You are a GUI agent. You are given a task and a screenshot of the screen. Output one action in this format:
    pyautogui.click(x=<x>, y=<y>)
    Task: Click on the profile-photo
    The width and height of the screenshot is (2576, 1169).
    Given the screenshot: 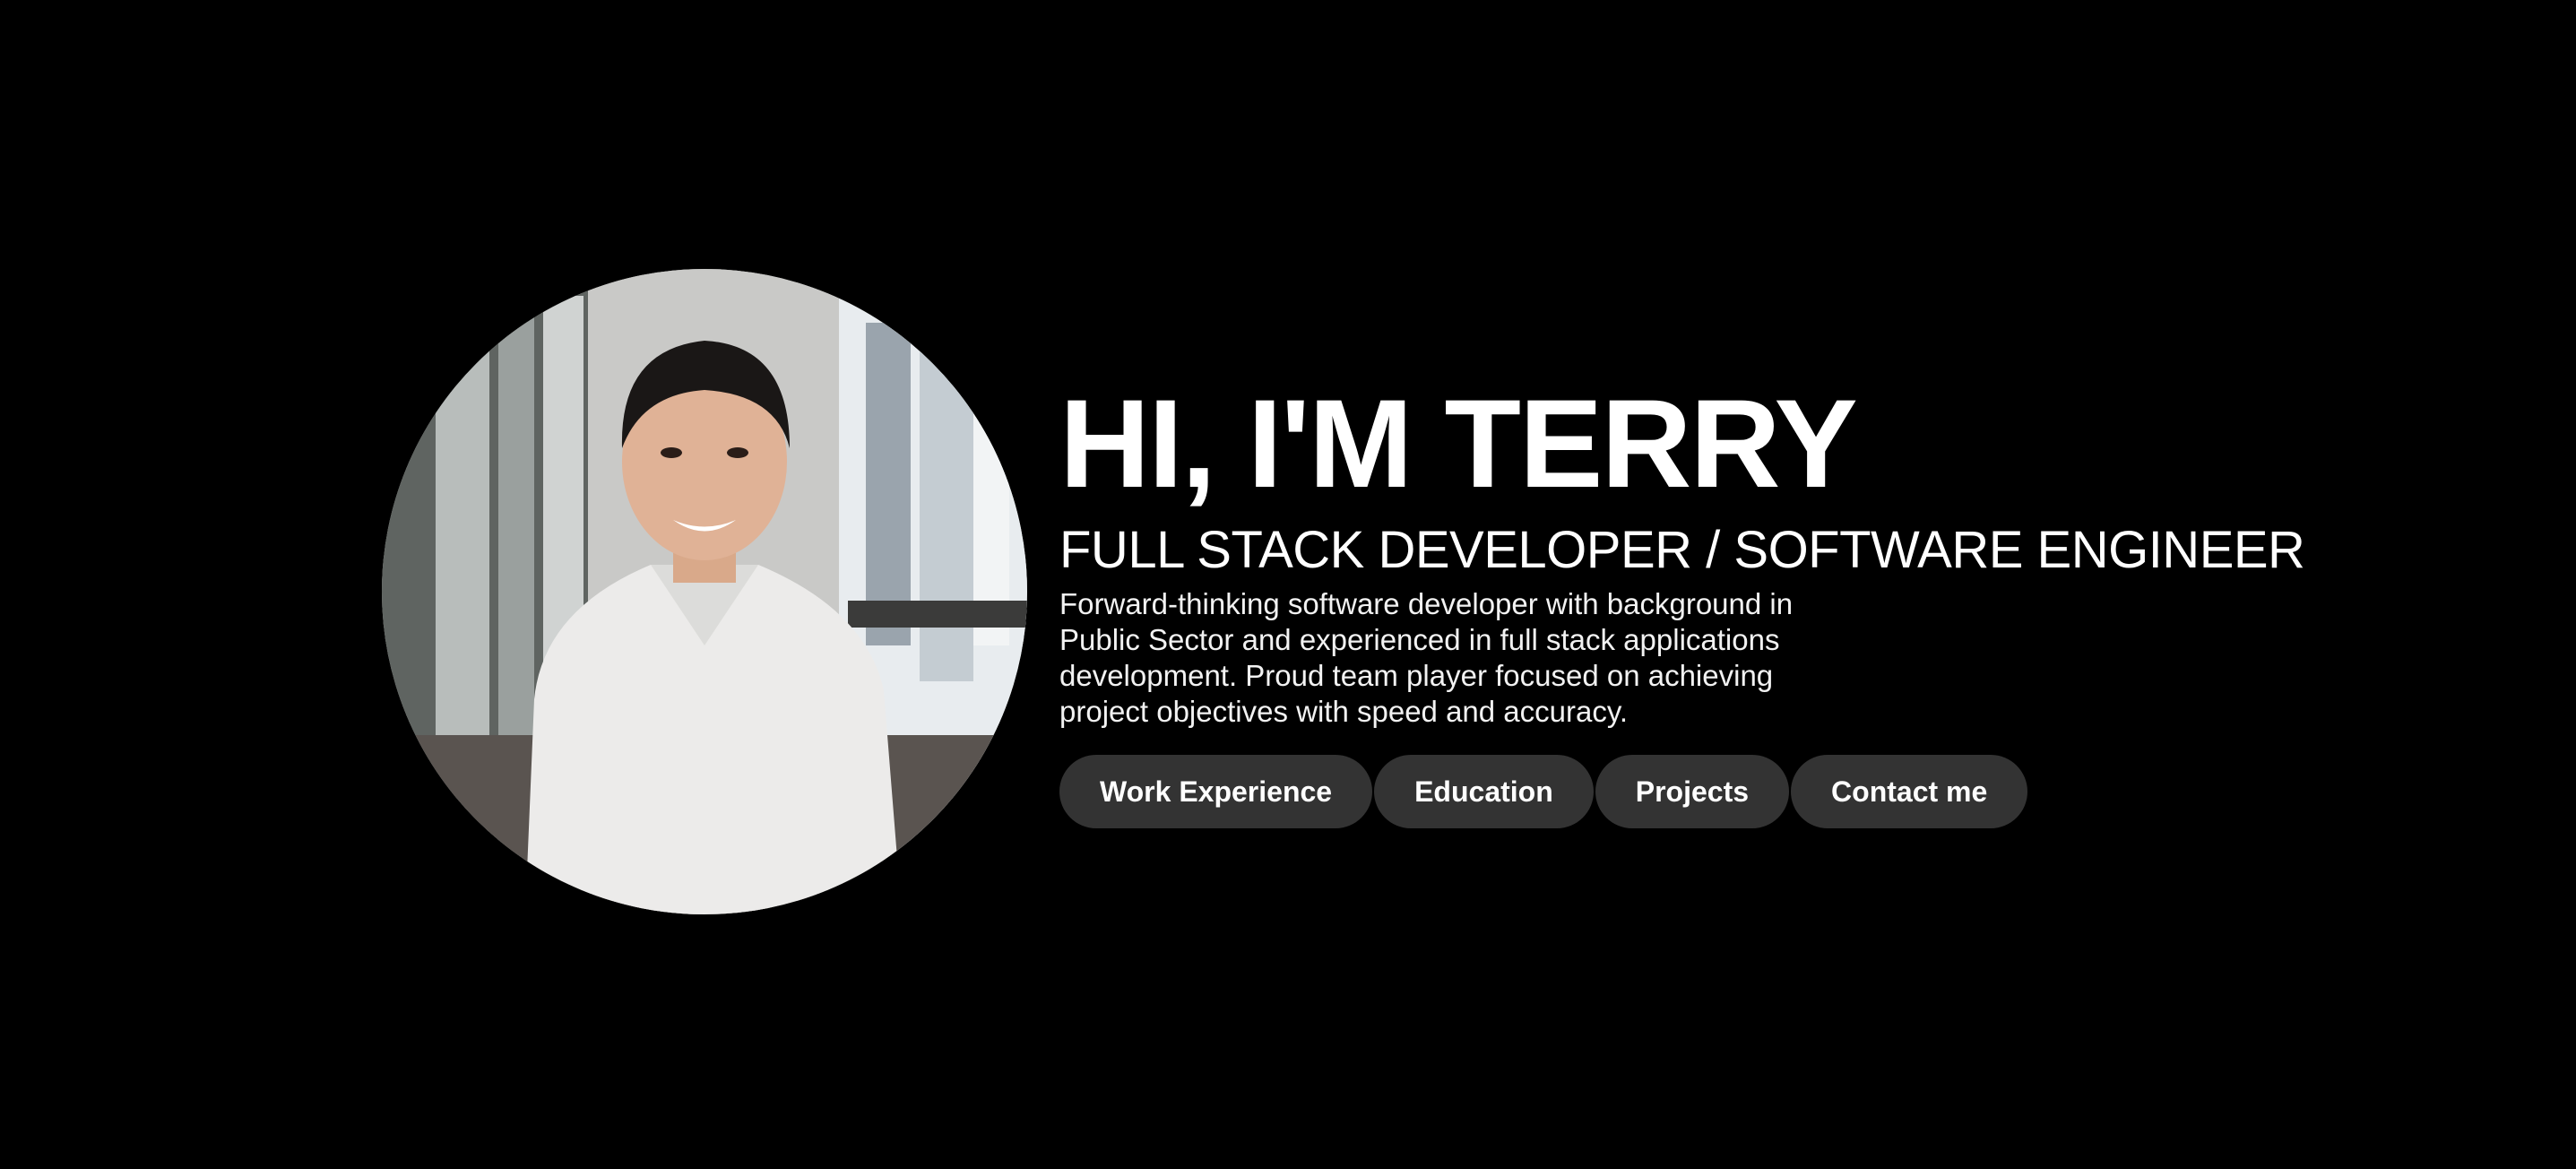 What is the action you would take?
    pyautogui.click(x=704, y=591)
    